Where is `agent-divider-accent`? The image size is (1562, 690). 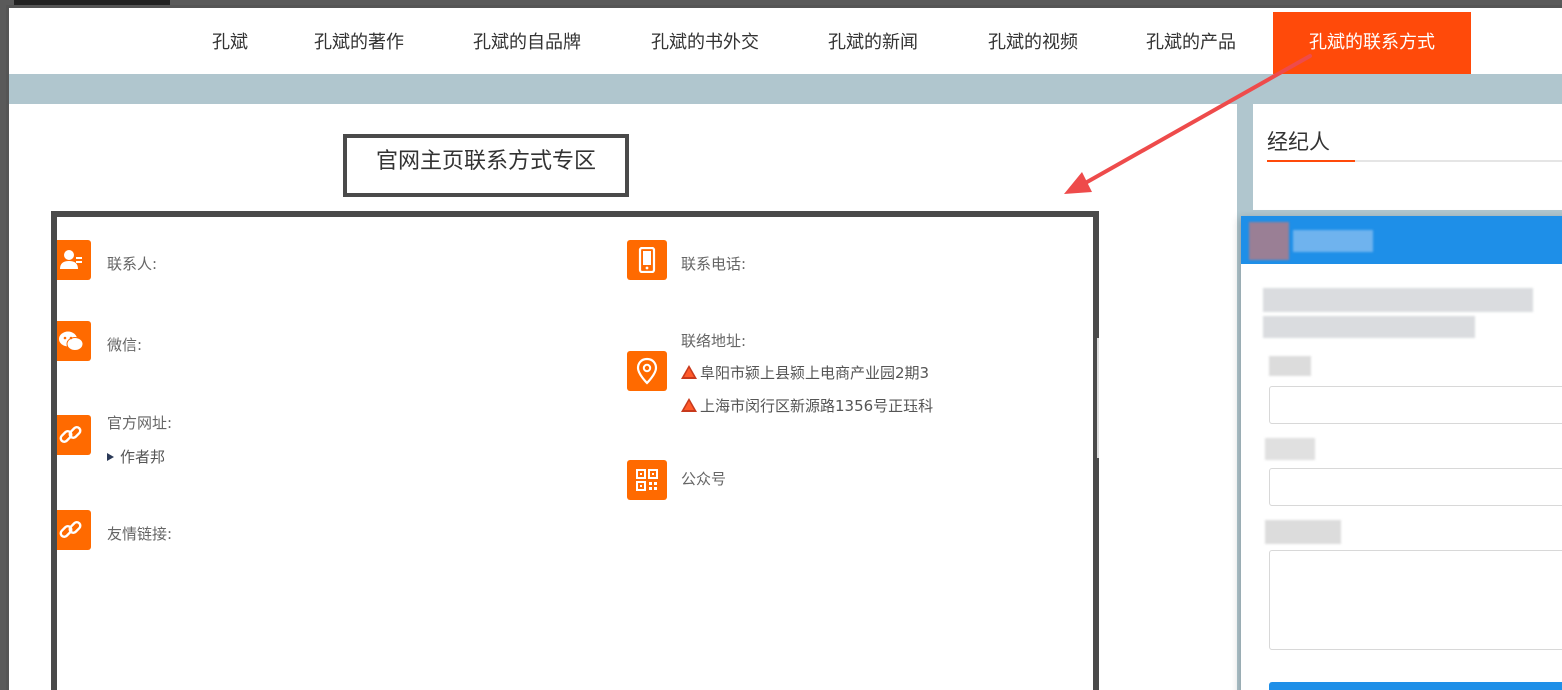
agent-divider-accent is located at coordinates (1311, 161).